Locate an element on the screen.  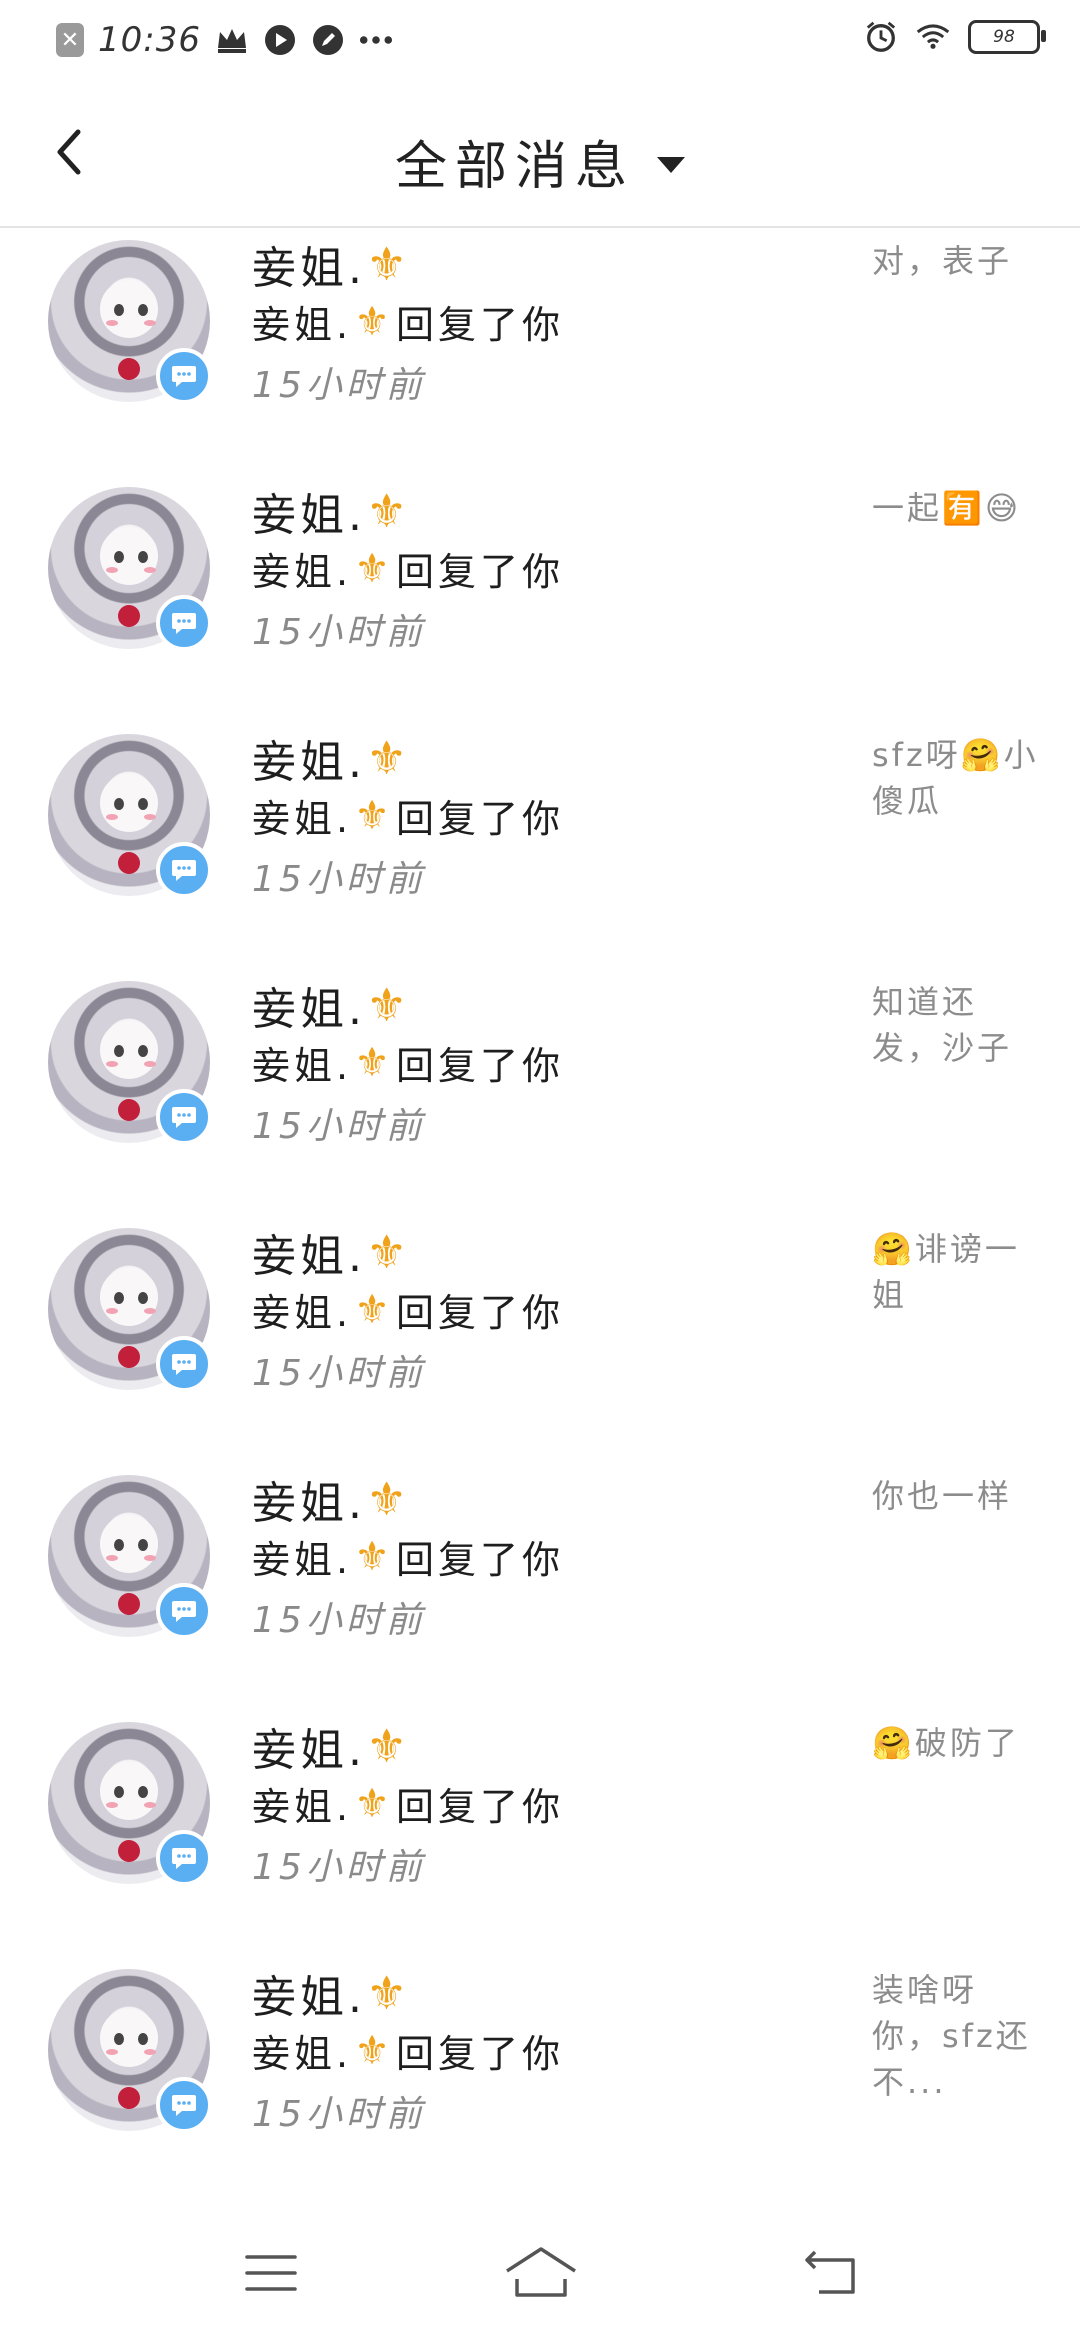
system-nav-bar is located at coordinates (540, 2270).